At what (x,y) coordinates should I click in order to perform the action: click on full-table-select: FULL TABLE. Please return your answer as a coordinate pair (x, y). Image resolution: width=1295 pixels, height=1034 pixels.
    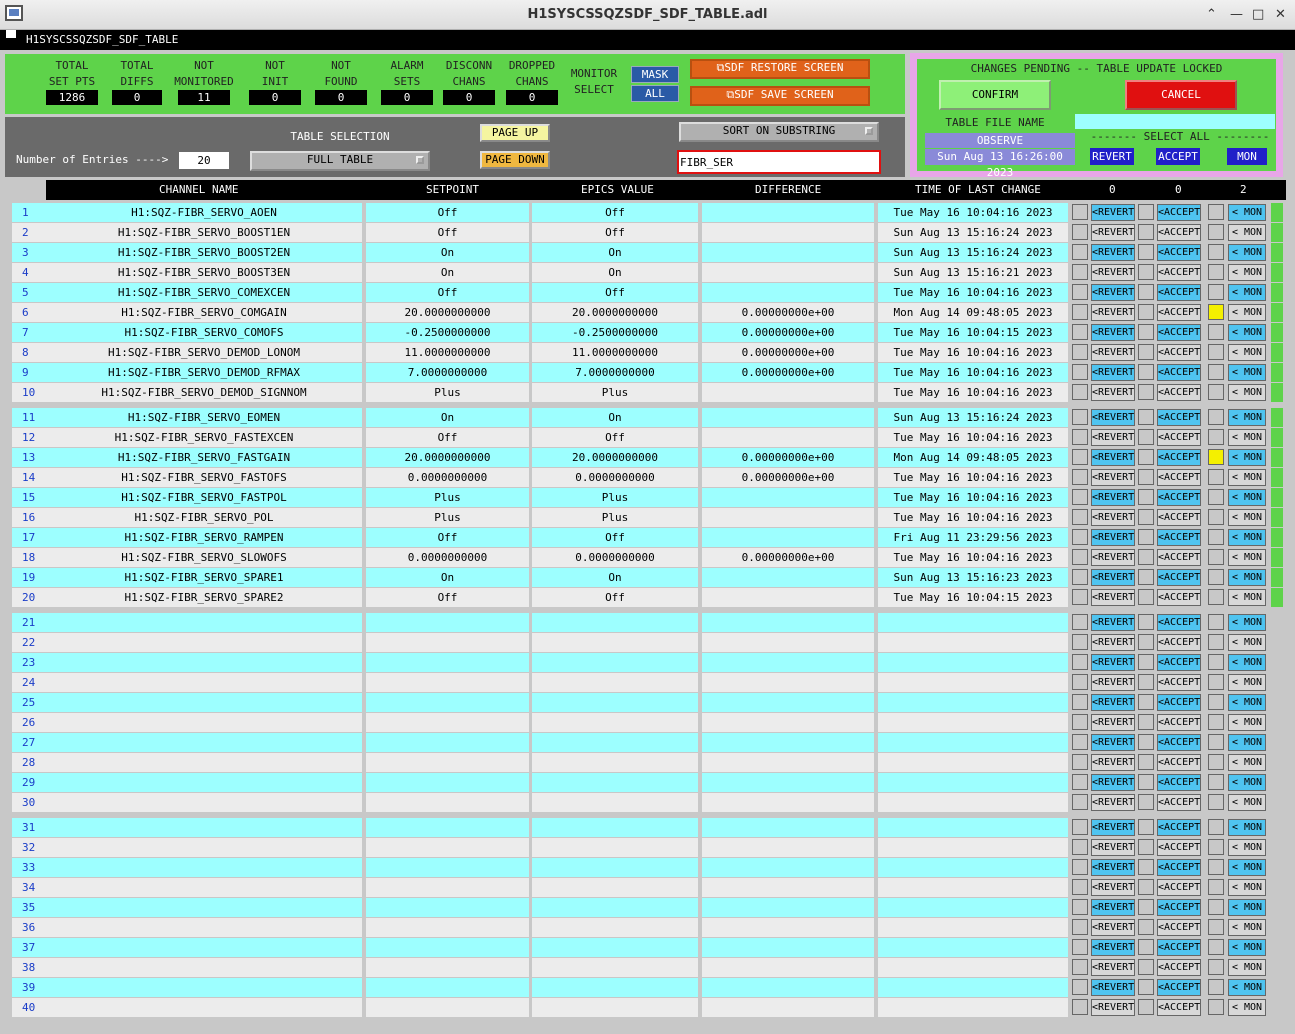
    Looking at the image, I should click on (340, 161).